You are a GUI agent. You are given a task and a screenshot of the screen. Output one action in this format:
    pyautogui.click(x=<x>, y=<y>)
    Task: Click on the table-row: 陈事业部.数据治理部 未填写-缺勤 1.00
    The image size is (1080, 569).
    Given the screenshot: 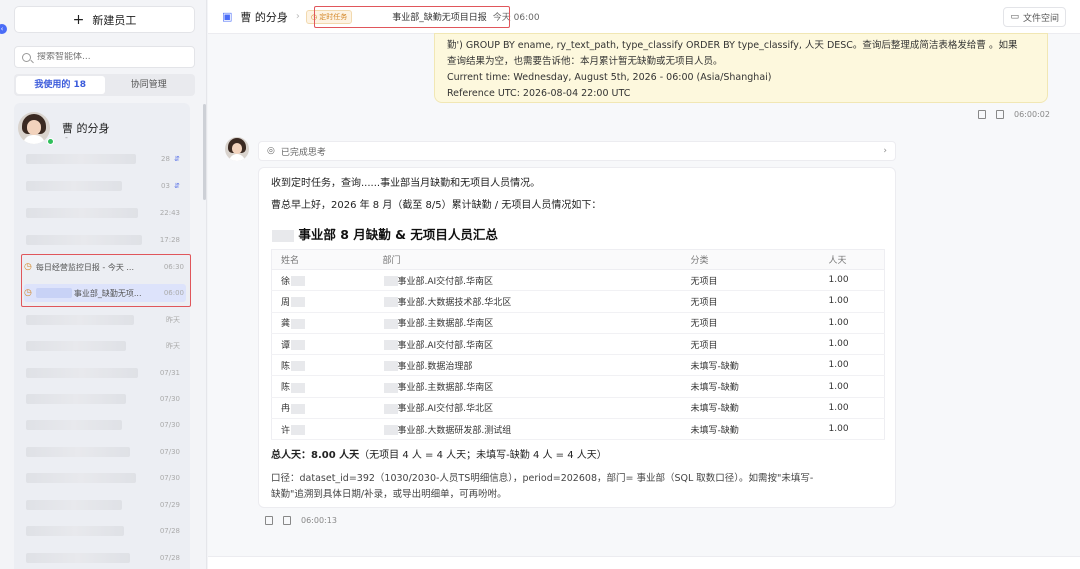 What is the action you would take?
    pyautogui.click(x=578, y=365)
    